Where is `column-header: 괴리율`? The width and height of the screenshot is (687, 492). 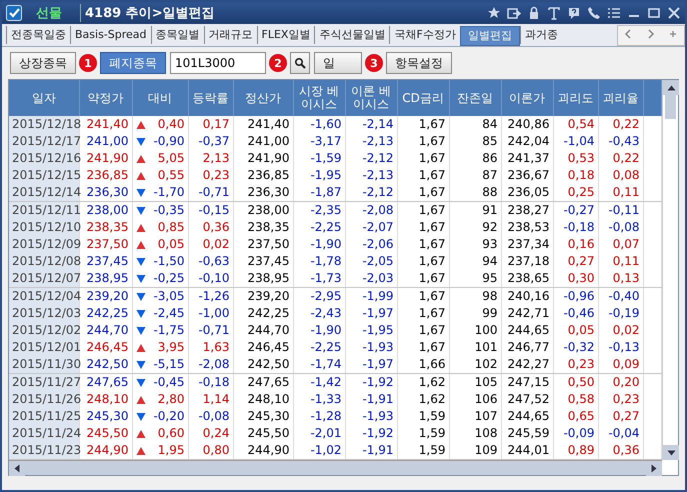
column-header: 괴리율 is located at coordinates (620, 98).